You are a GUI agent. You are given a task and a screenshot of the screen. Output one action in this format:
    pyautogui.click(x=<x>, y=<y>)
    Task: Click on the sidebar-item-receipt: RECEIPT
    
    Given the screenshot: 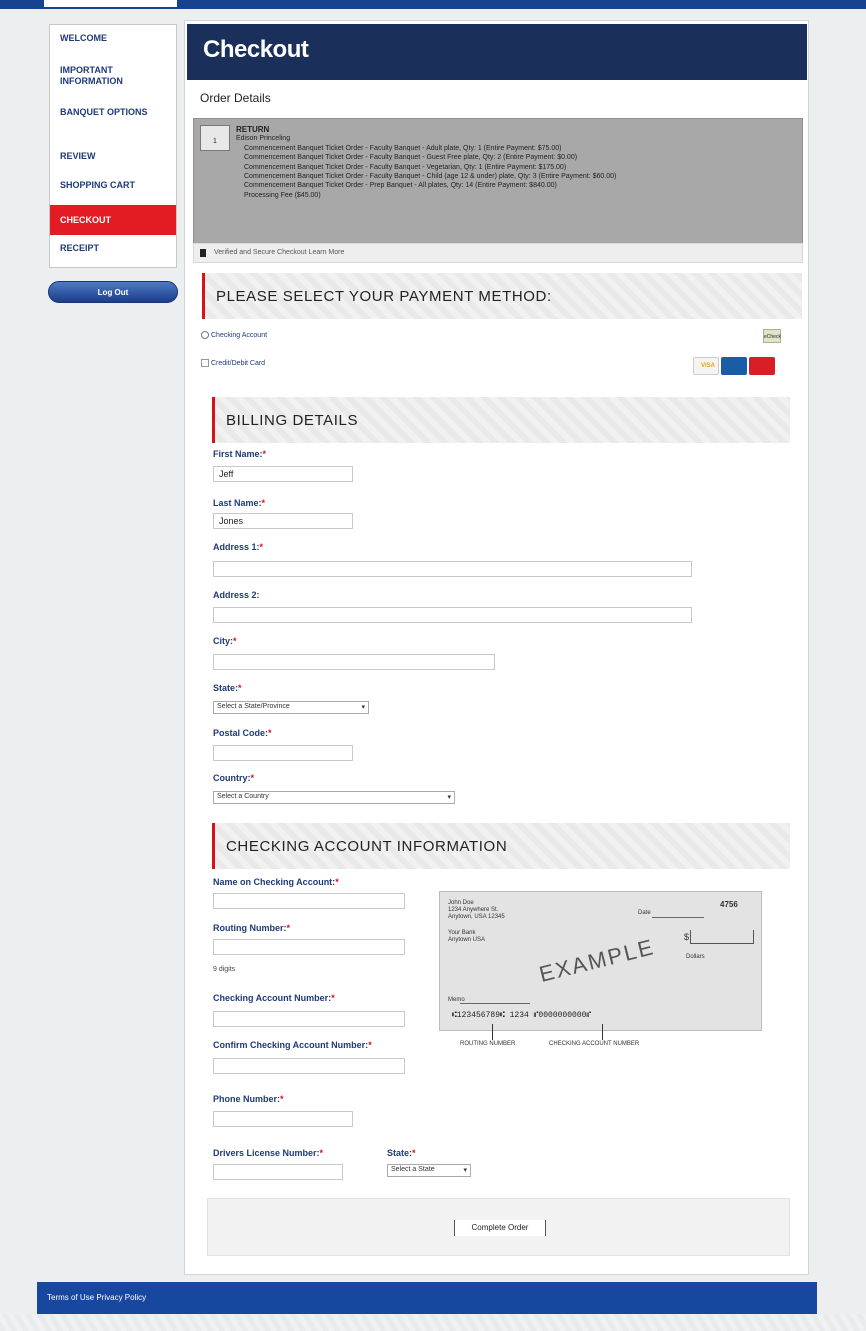 What is the action you would take?
    pyautogui.click(x=113, y=248)
    